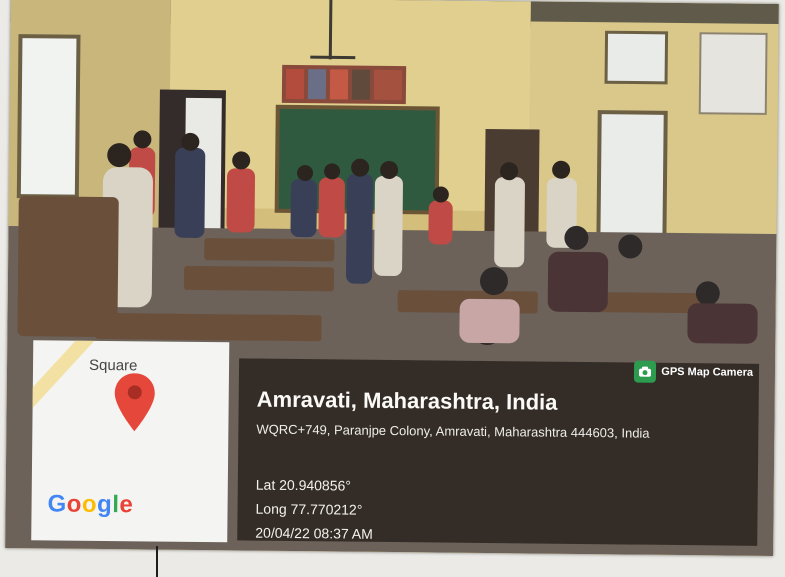 The height and width of the screenshot is (577, 785). Describe the element at coordinates (309, 509) in the screenshot. I see `longitude: Long 77.770212°` at that location.